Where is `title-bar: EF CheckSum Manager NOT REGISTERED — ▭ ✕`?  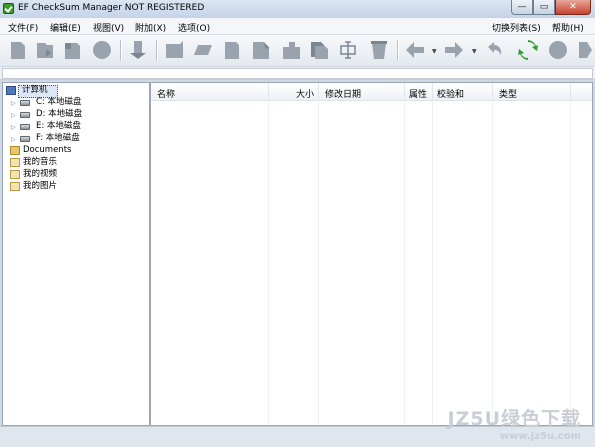
title-bar: EF CheckSum Manager NOT REGISTERED — ▭ ✕ is located at coordinates (297, 9).